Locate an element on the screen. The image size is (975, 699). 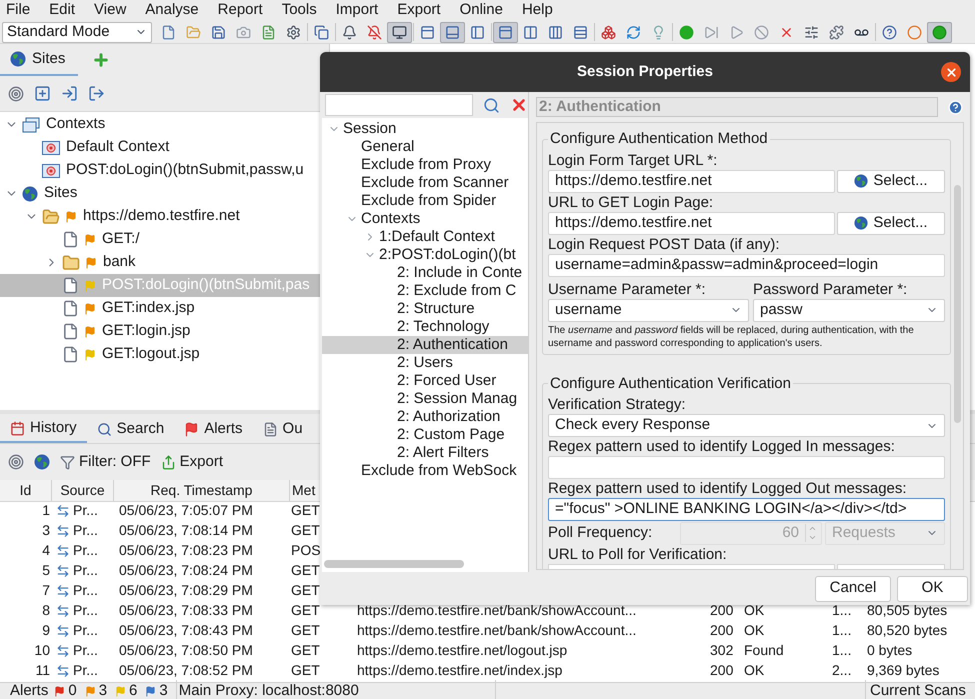
table-cell-text: 3 is located at coordinates (46, 530).